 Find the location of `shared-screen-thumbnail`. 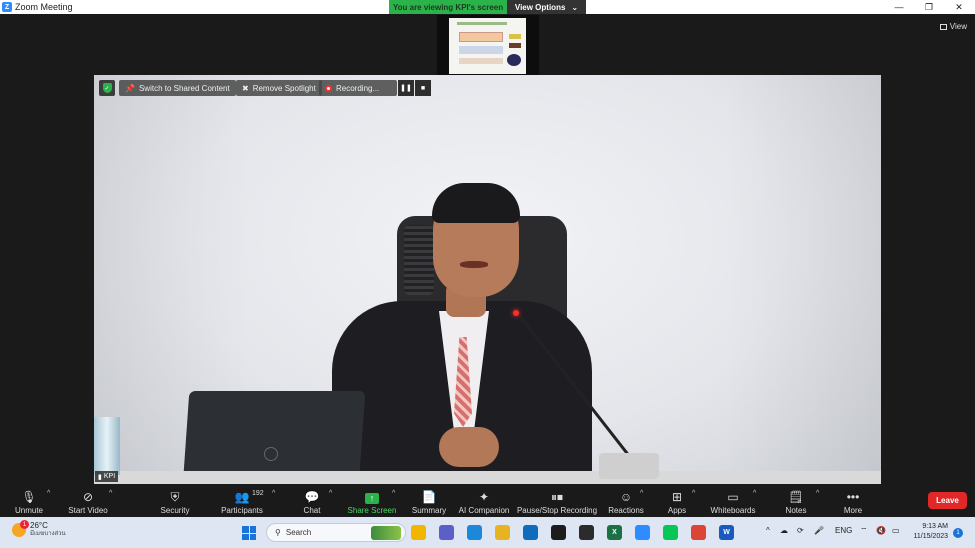

shared-screen-thumbnail is located at coordinates (488, 45).